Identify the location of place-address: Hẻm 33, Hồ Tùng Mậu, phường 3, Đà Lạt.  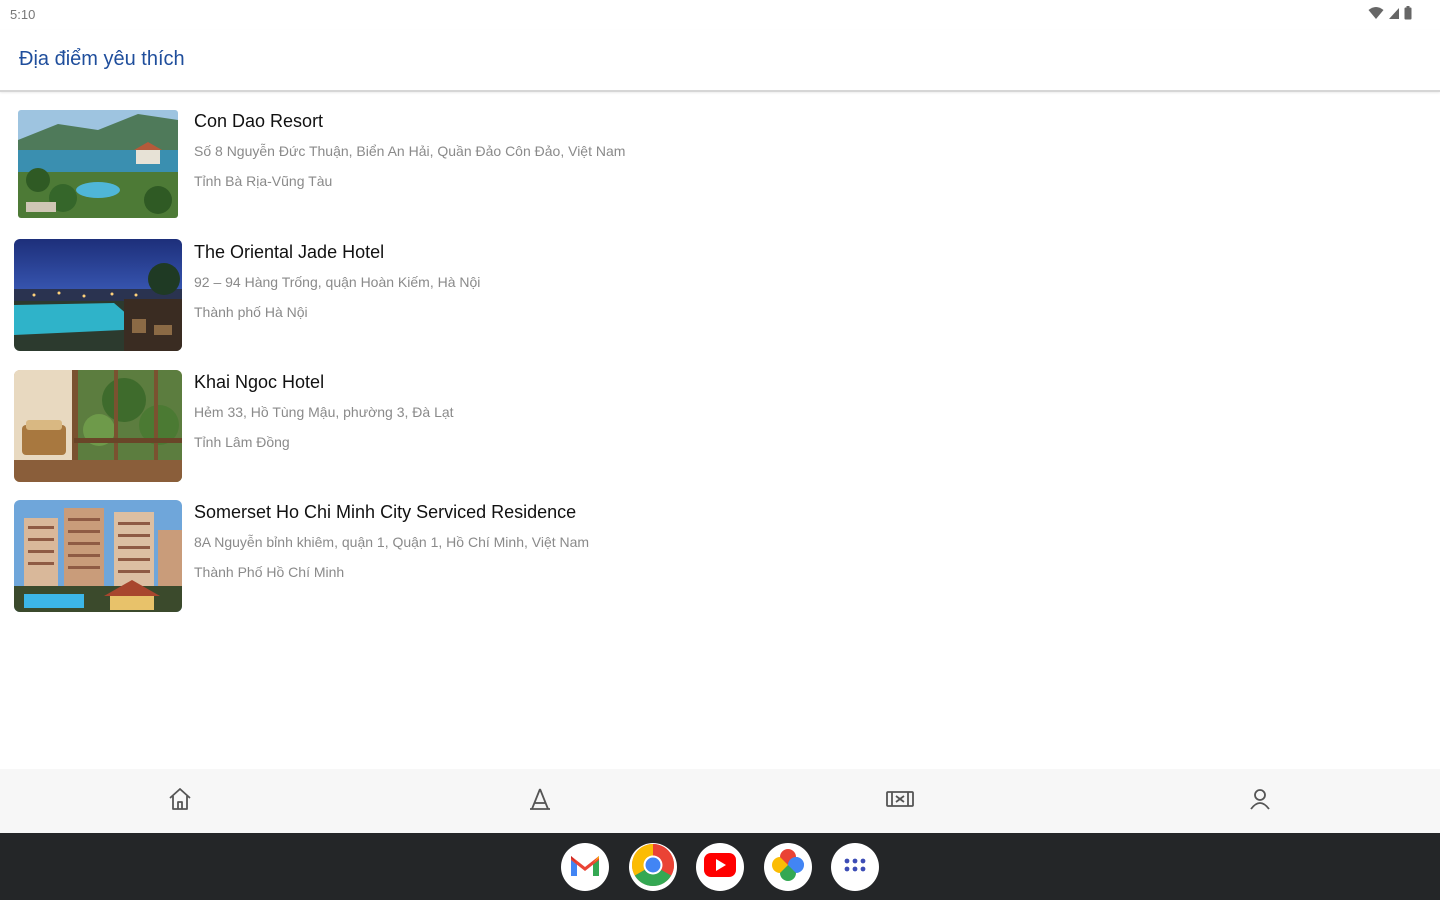
(324, 412).